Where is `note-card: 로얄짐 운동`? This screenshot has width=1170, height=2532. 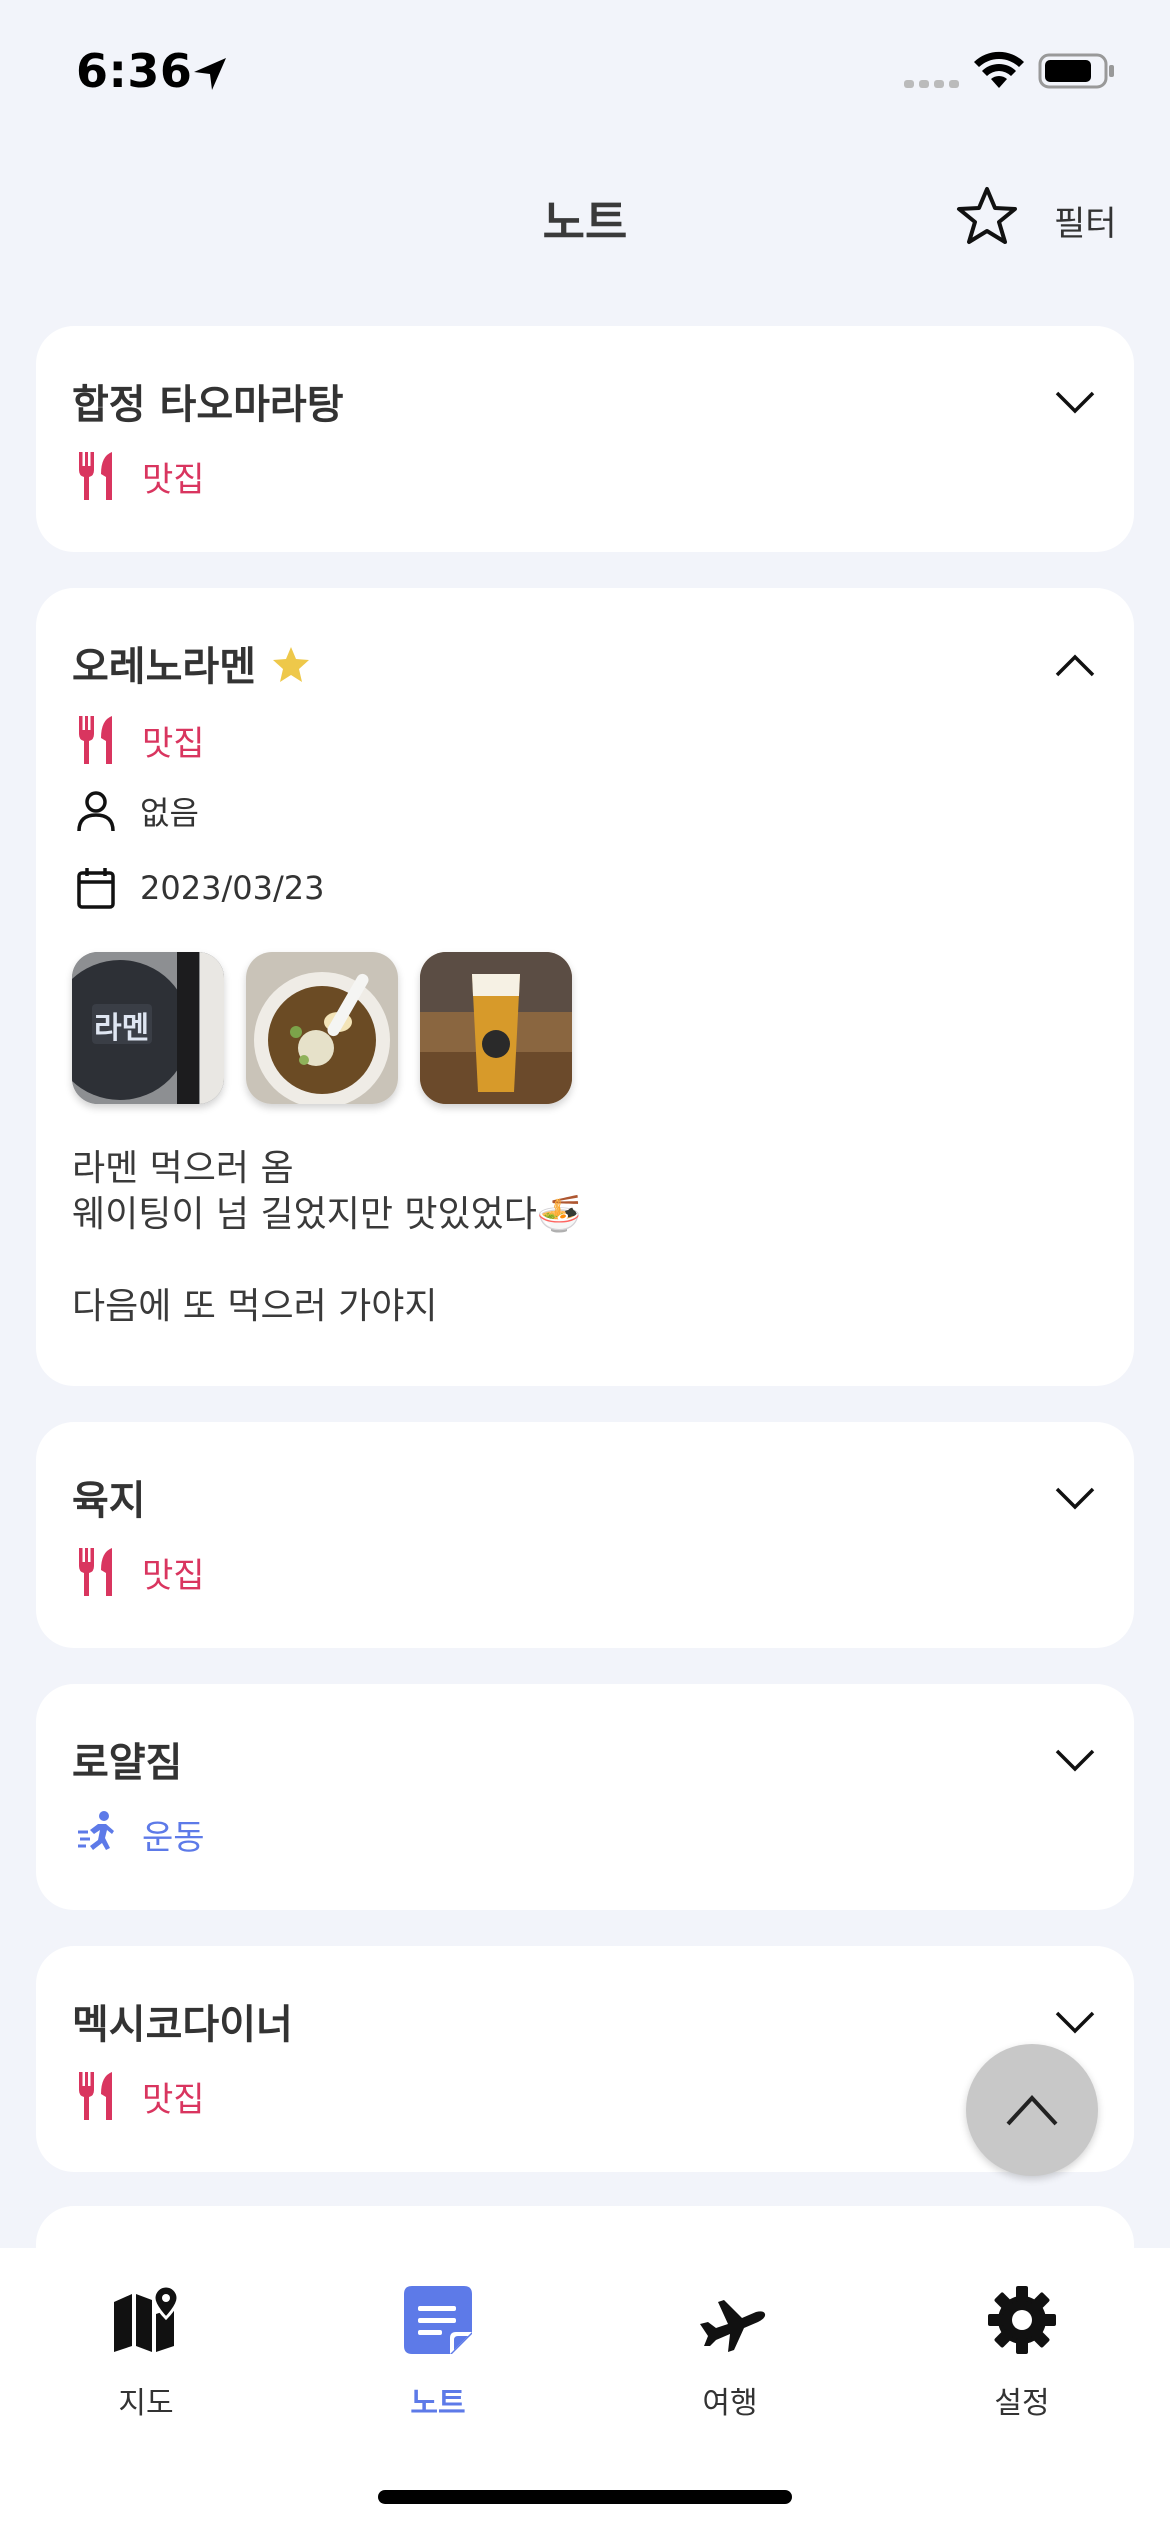 note-card: 로얄짐 운동 is located at coordinates (585, 1797).